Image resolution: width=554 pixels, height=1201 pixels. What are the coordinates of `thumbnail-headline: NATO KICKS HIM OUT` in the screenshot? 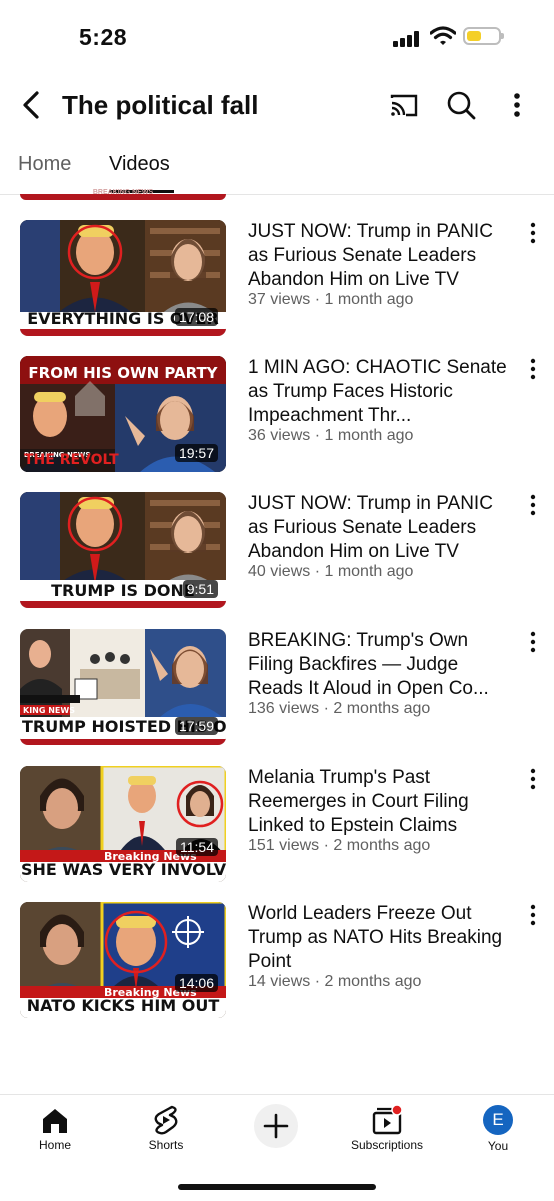 It's located at (123, 1005).